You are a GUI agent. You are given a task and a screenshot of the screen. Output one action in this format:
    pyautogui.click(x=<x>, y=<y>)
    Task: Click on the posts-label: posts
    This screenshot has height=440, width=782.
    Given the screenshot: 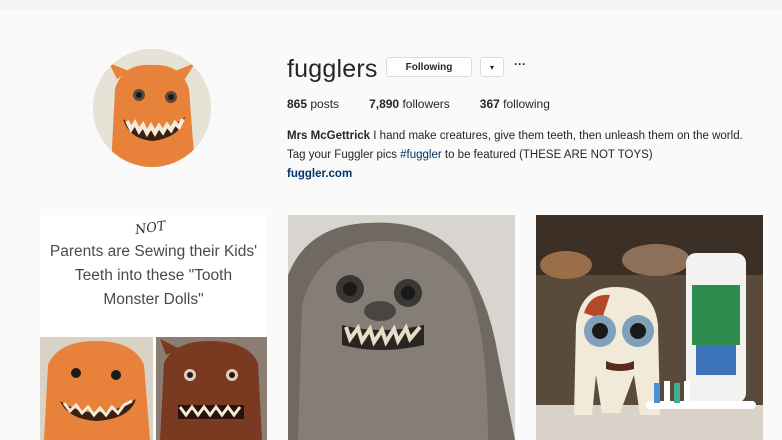 What is the action you would take?
    pyautogui.click(x=325, y=104)
    